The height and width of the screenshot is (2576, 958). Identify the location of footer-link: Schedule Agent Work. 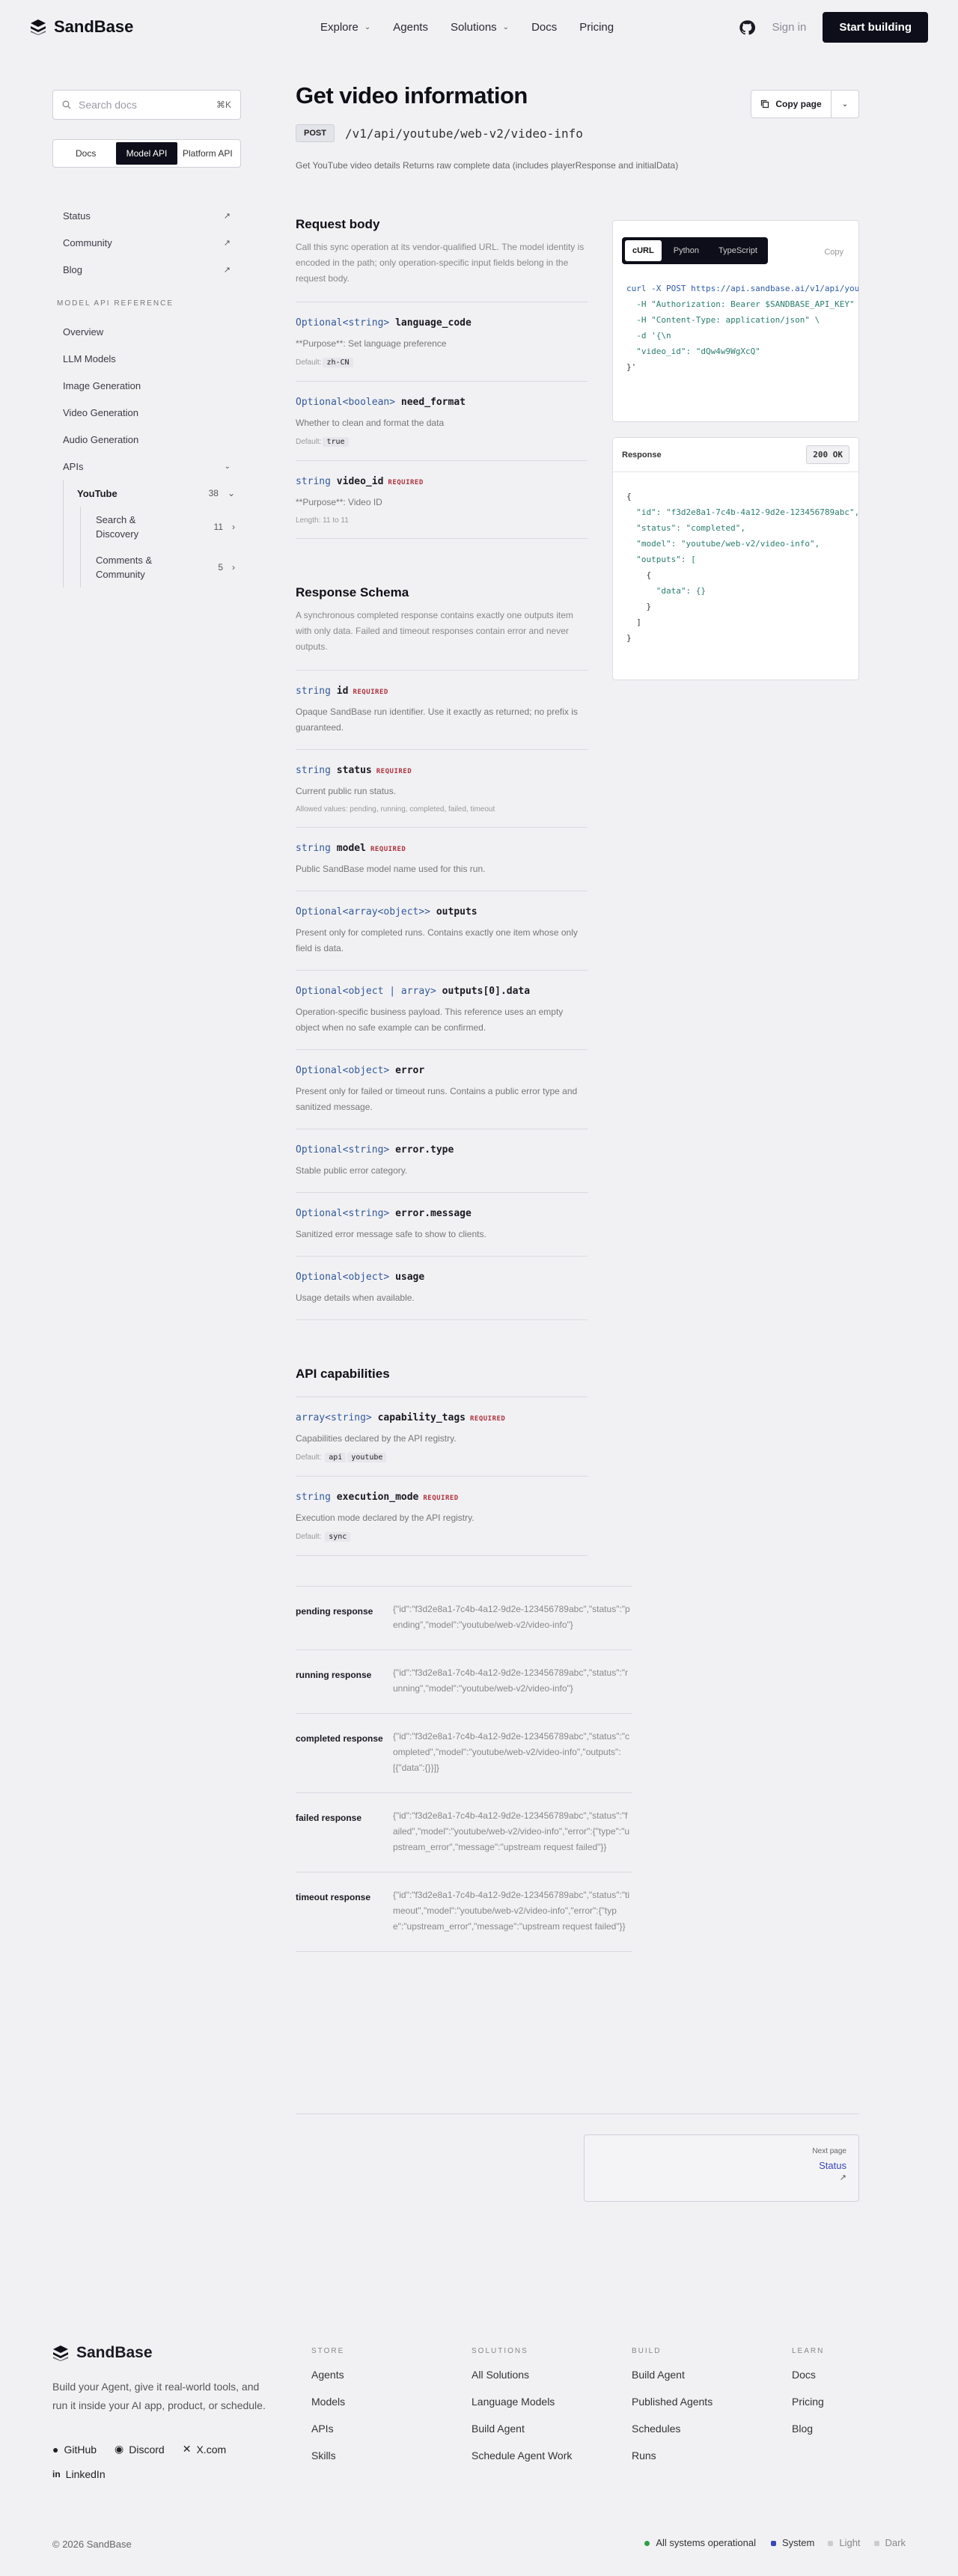
(522, 2463).